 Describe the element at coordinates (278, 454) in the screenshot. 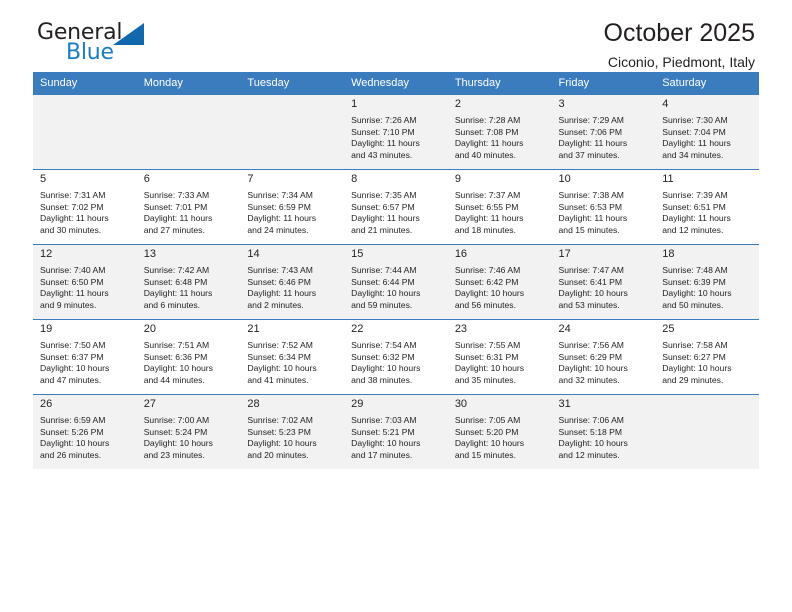

I see `daylight-text-line2: and 20 minutes.` at that location.